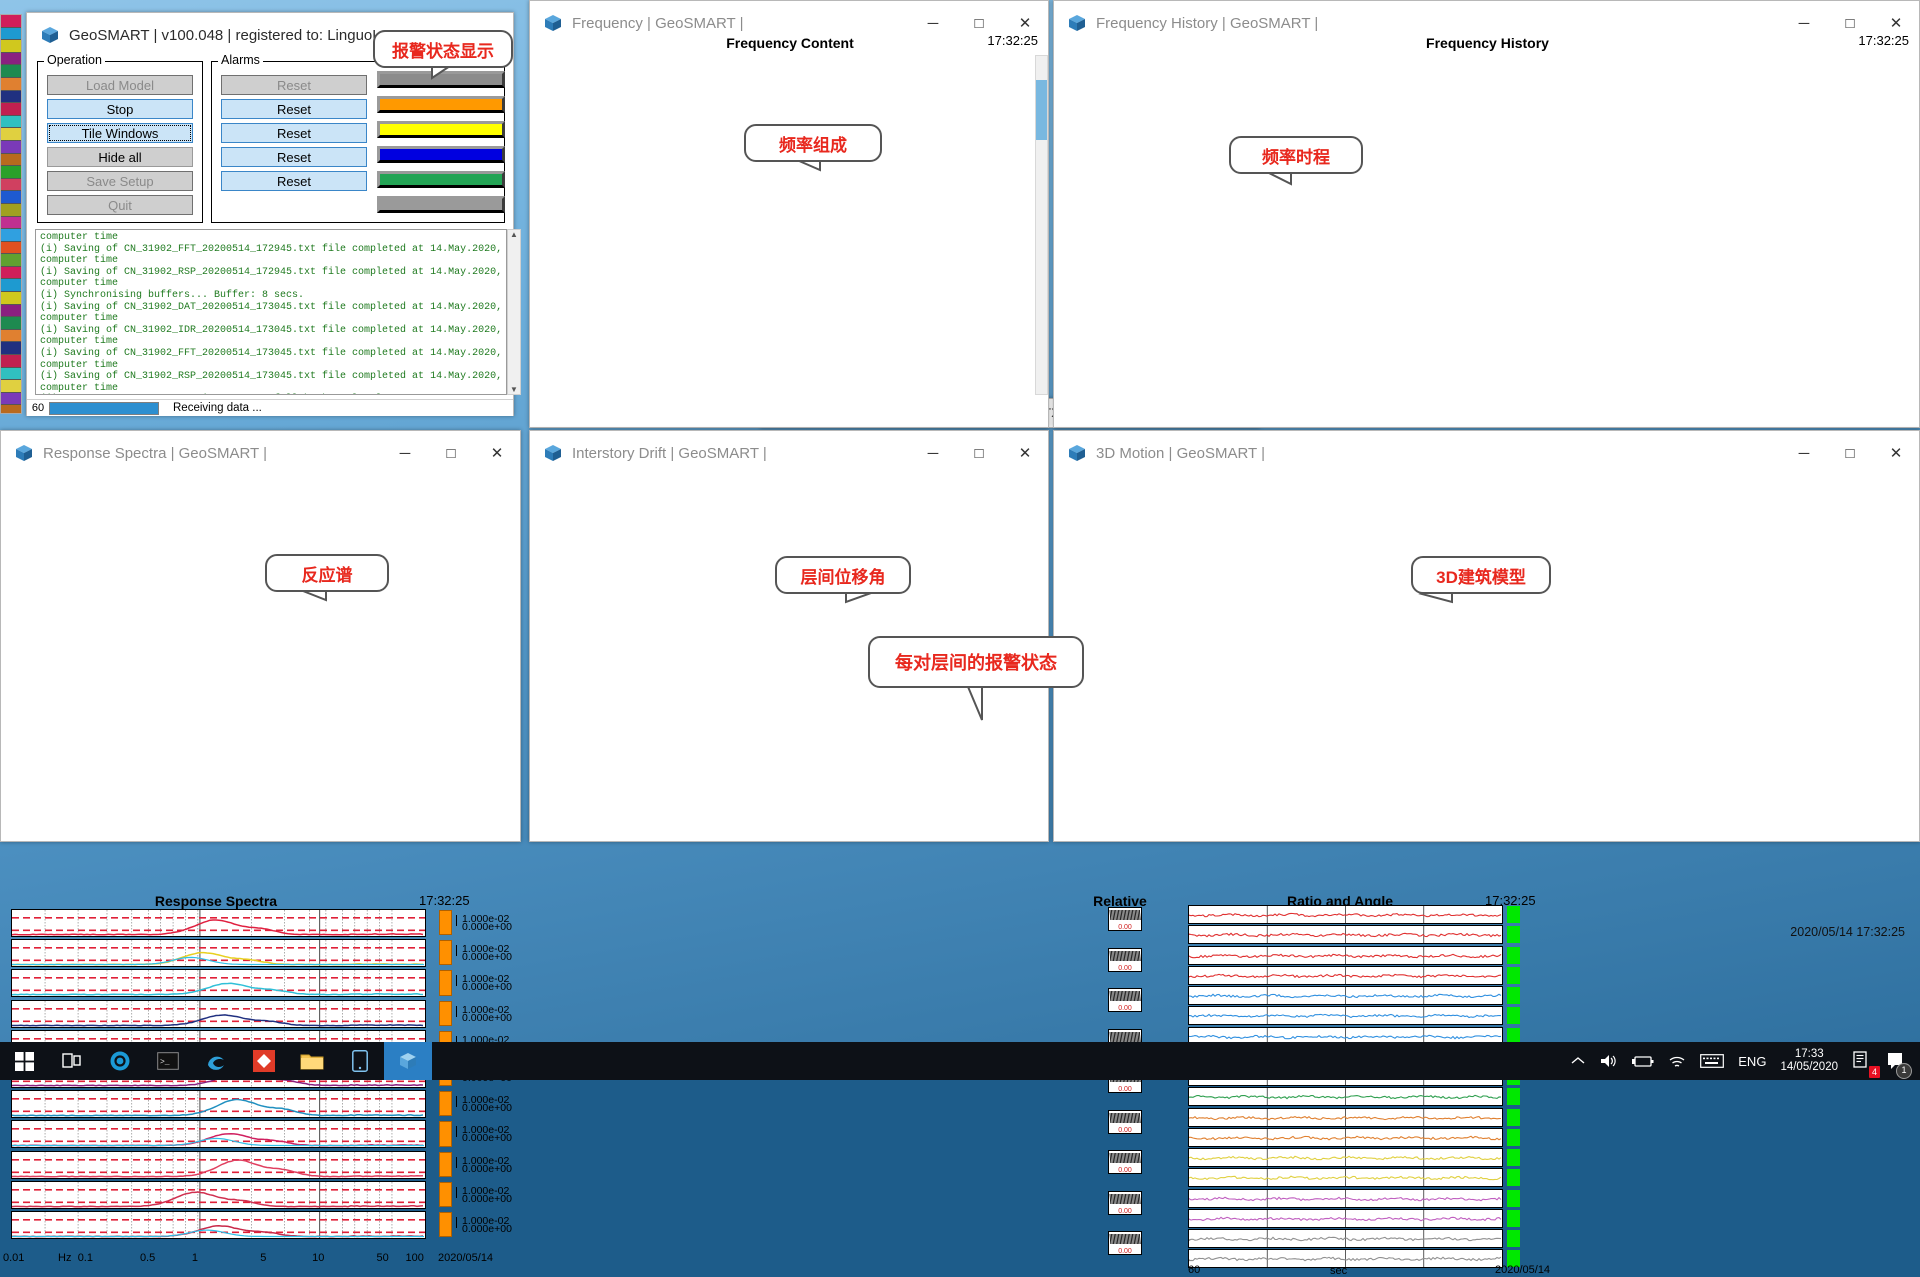  I want to click on m3d-titlebar: 3D Motion | GeoSMART | ─ □ ✕, so click(1486, 453).